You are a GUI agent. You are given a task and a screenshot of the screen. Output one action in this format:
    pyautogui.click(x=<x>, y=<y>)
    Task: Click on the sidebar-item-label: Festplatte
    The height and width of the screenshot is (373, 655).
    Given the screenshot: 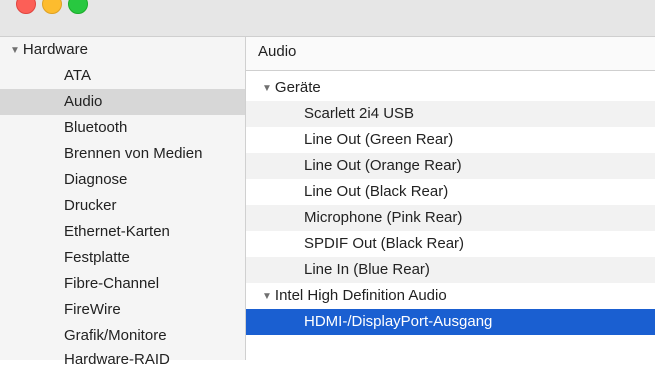 What is the action you would take?
    pyautogui.click(x=97, y=257)
    